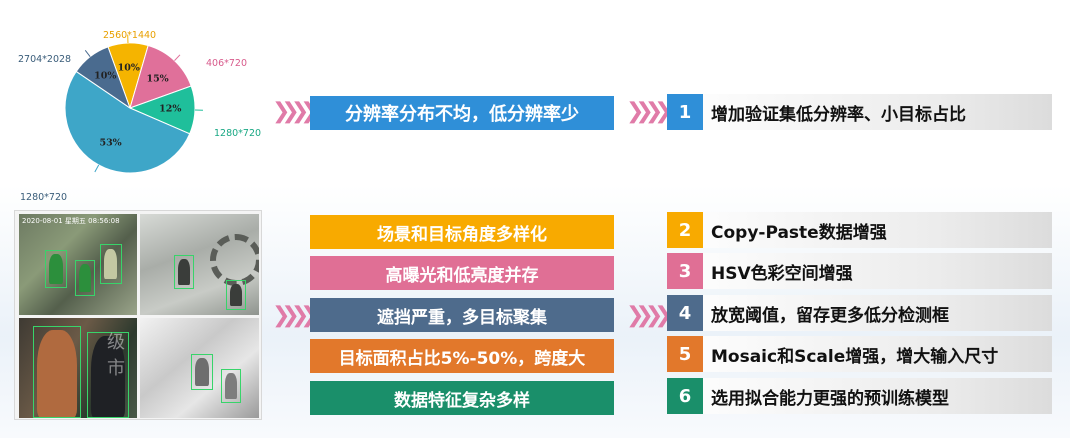  Describe the element at coordinates (830, 398) in the screenshot. I see `method-label: 选用拟合能力更强的预训练模型` at that location.